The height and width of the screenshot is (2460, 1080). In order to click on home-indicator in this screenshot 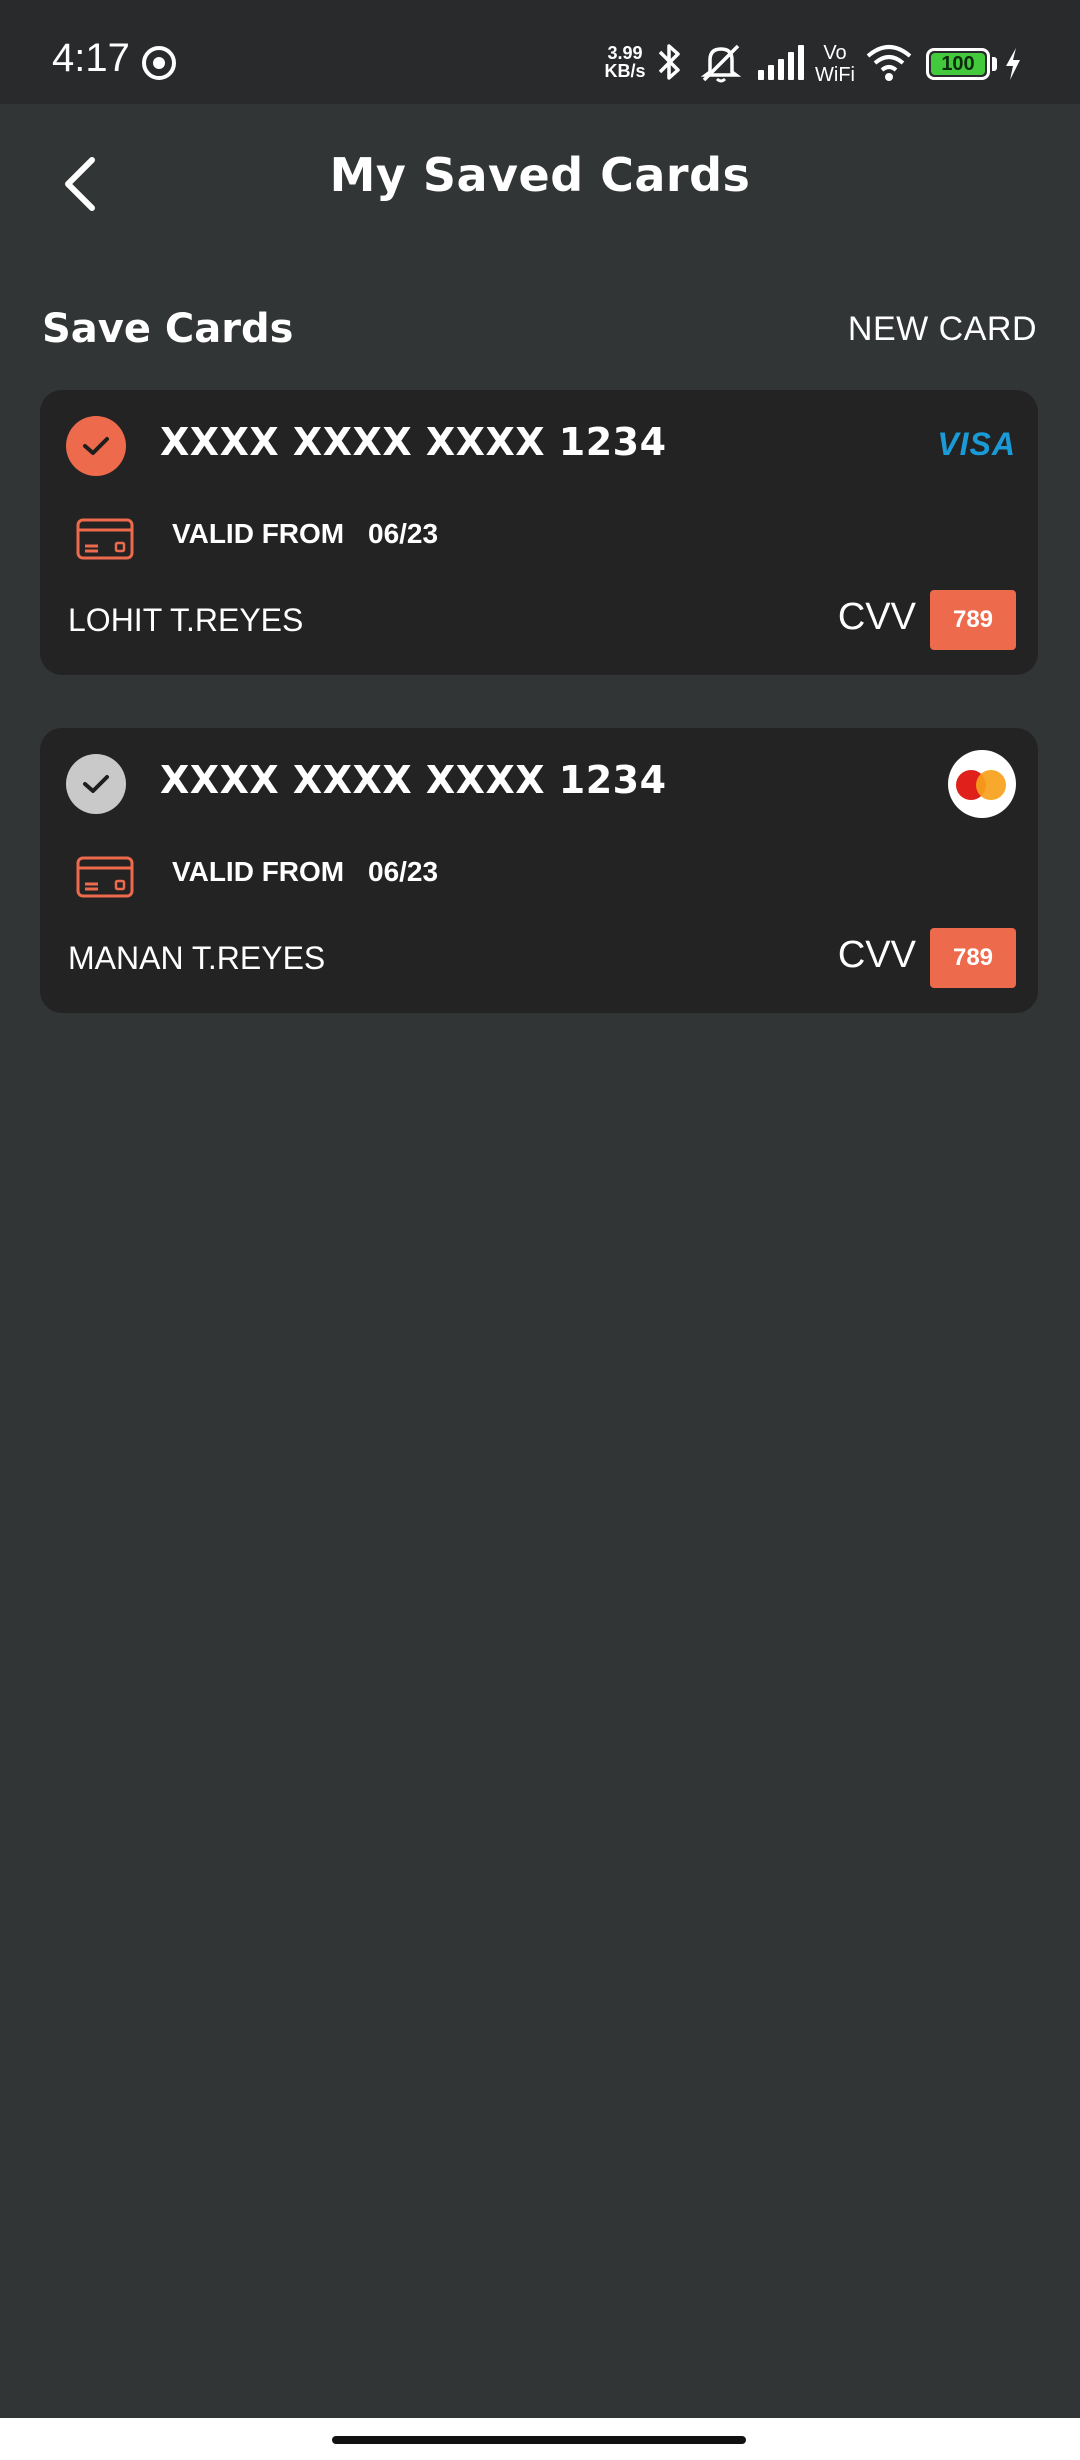, I will do `click(539, 2440)`.